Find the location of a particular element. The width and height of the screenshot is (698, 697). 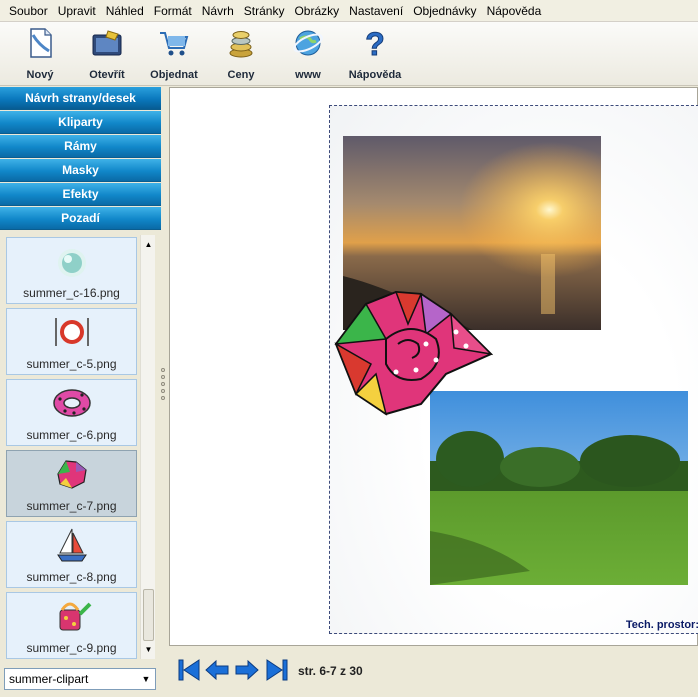

park-photo is located at coordinates (559, 488).